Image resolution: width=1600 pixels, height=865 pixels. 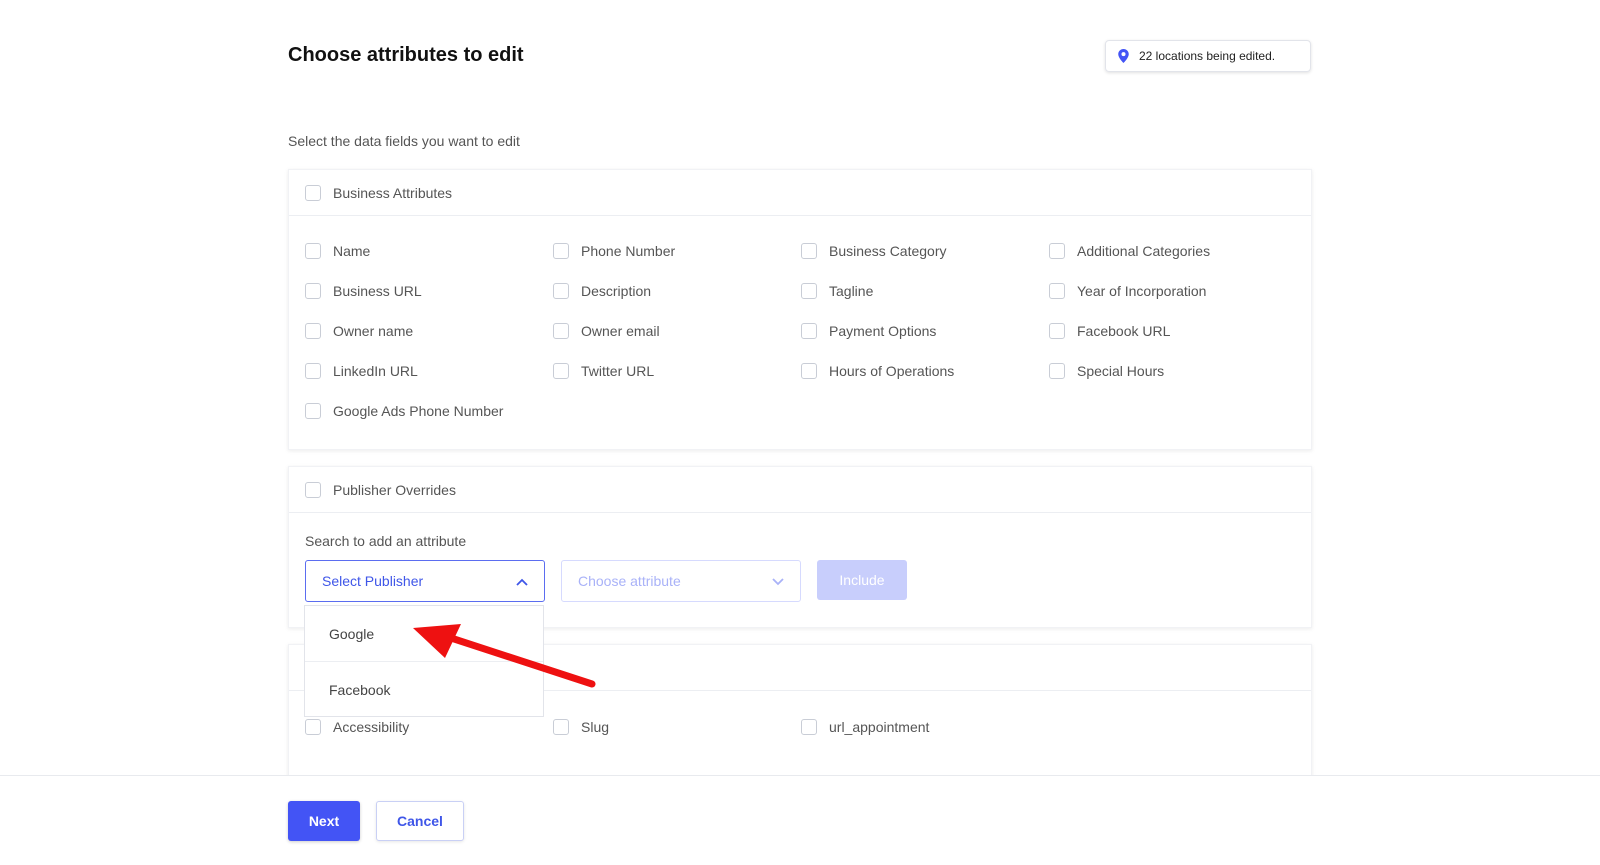 What do you see at coordinates (324, 821) in the screenshot?
I see `next-button: Next` at bounding box center [324, 821].